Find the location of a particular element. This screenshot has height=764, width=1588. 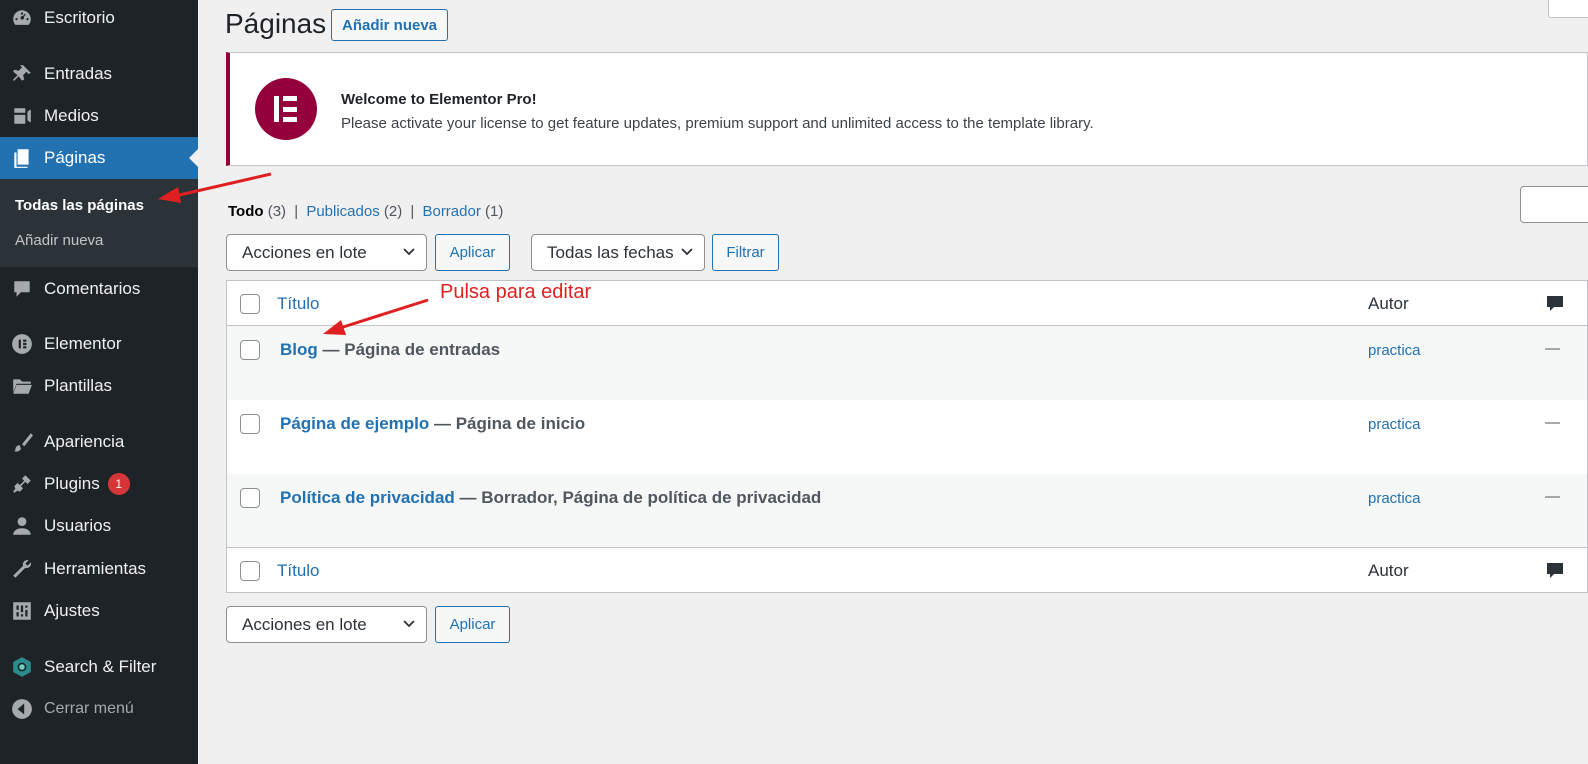

view-published-count: (2) is located at coordinates (393, 211).